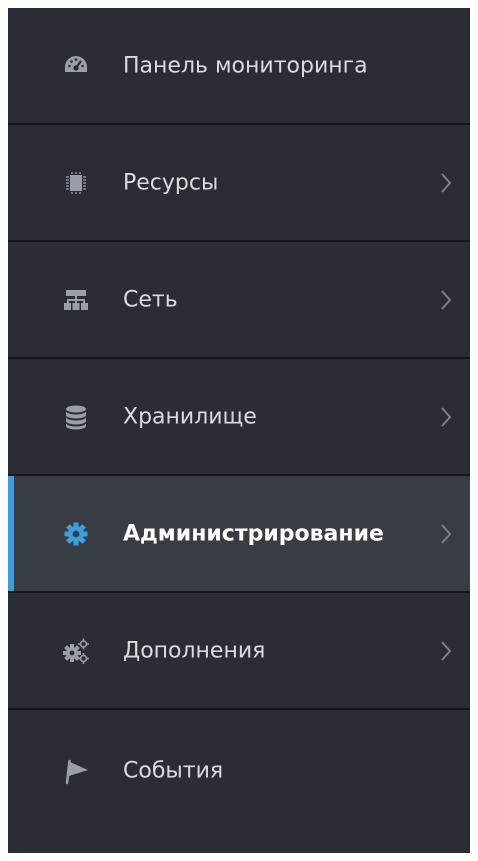  Describe the element at coordinates (245, 65) in the screenshot. I see `sidebar-item-label: Панель мониторинга` at that location.